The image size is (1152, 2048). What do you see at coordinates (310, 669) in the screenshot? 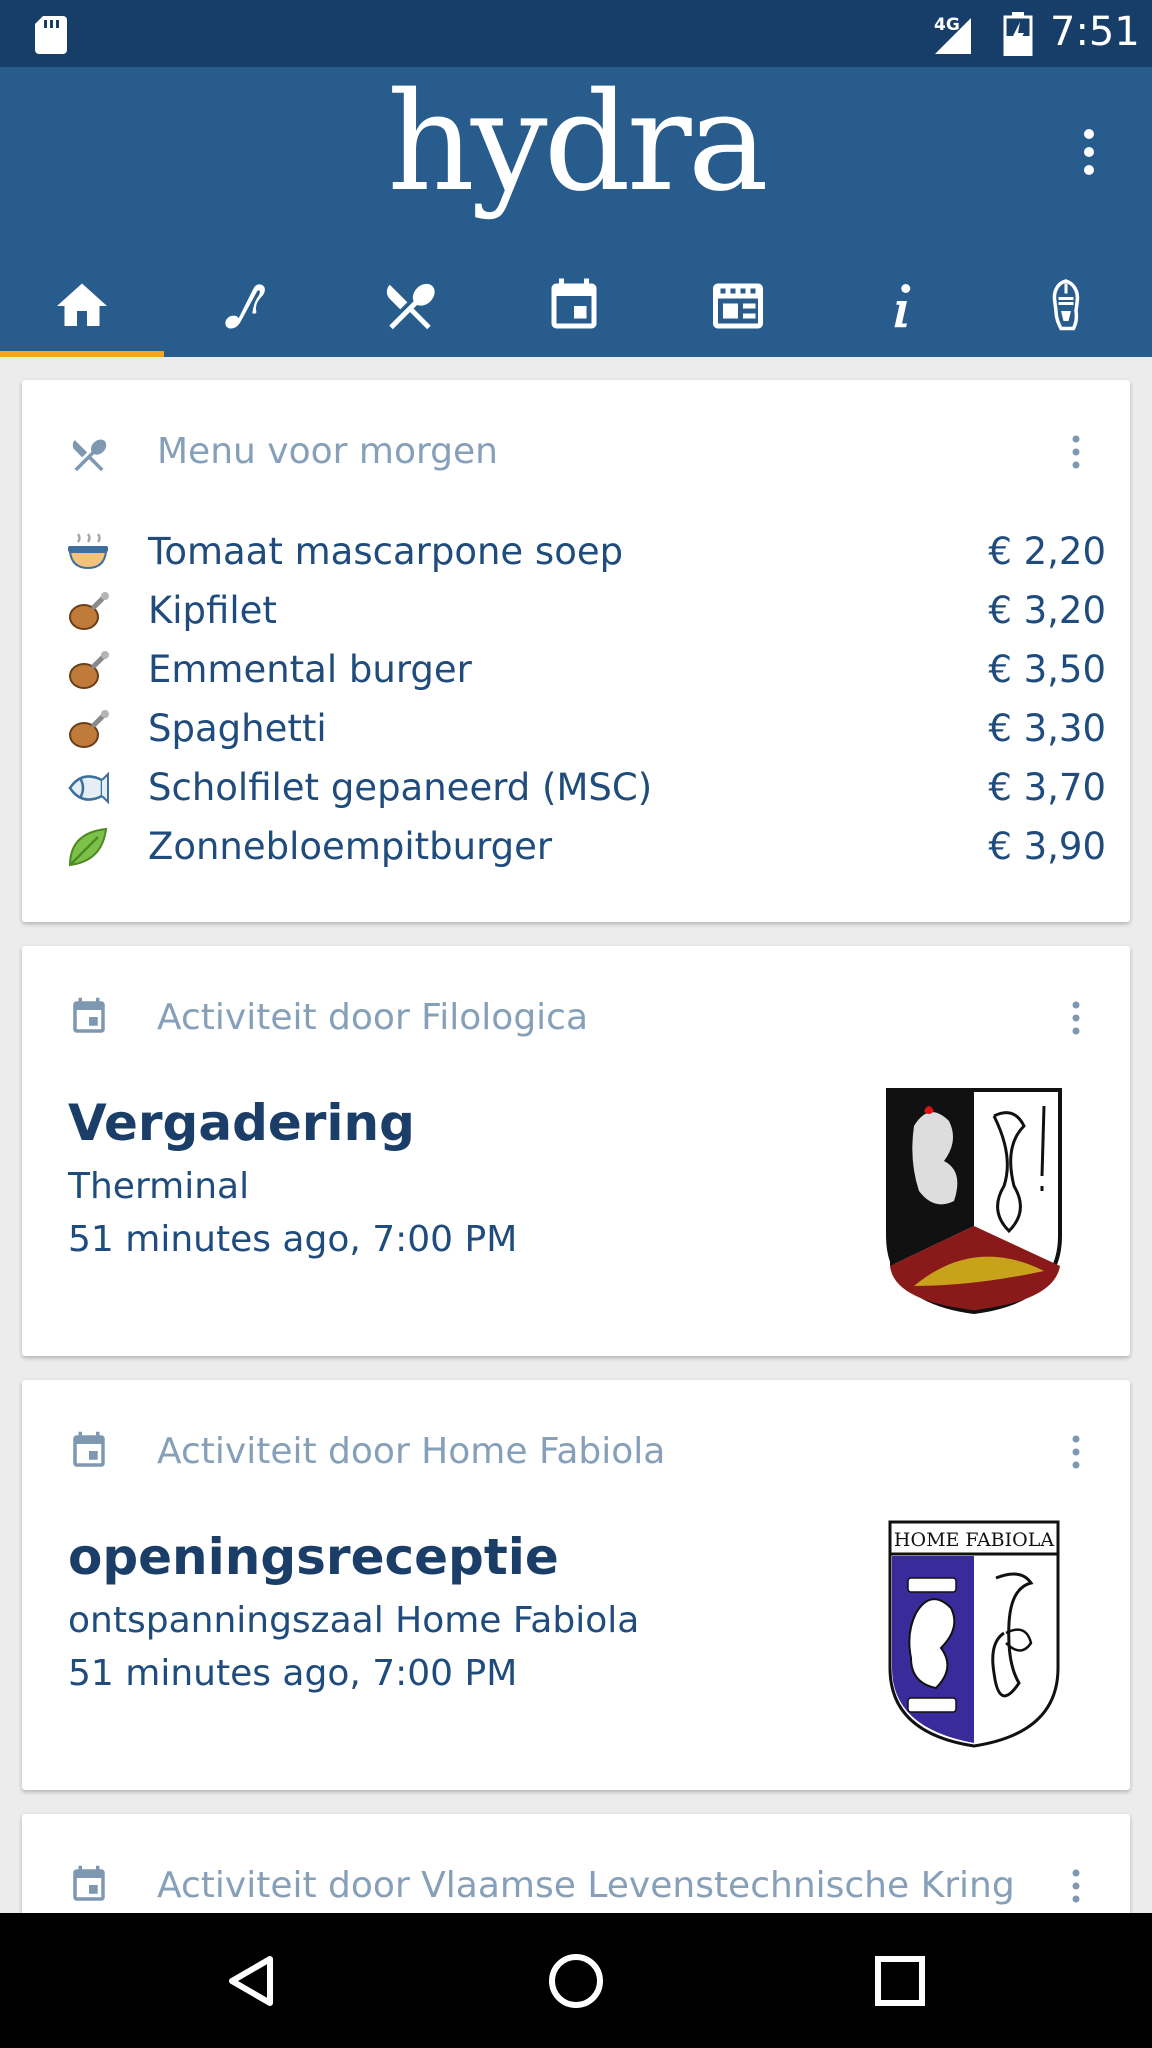
I see `menu-item-name: Emmental burger` at bounding box center [310, 669].